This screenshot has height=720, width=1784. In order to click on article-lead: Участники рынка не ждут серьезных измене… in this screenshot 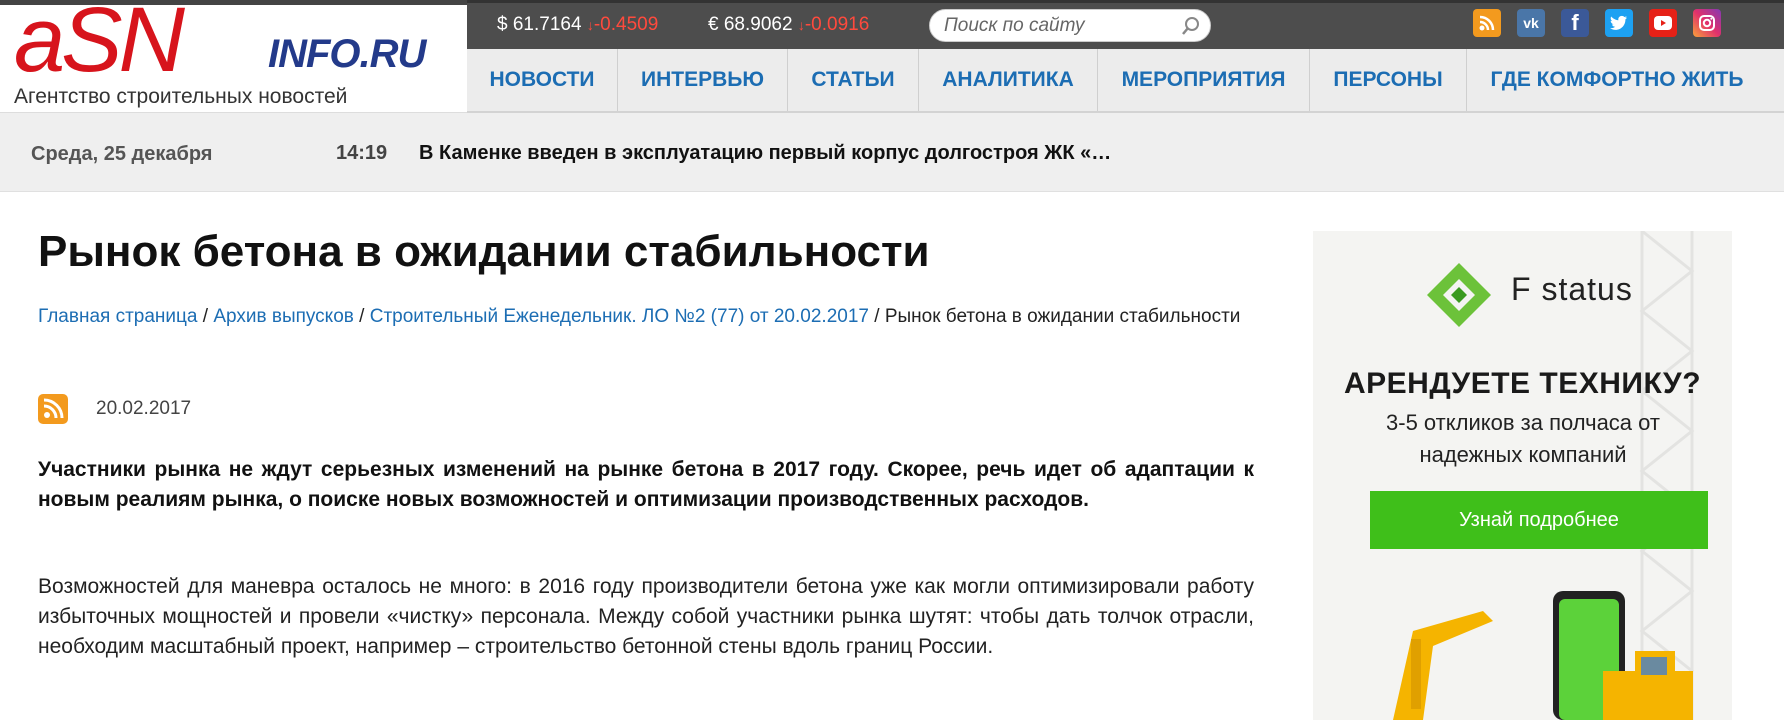, I will do `click(646, 484)`.